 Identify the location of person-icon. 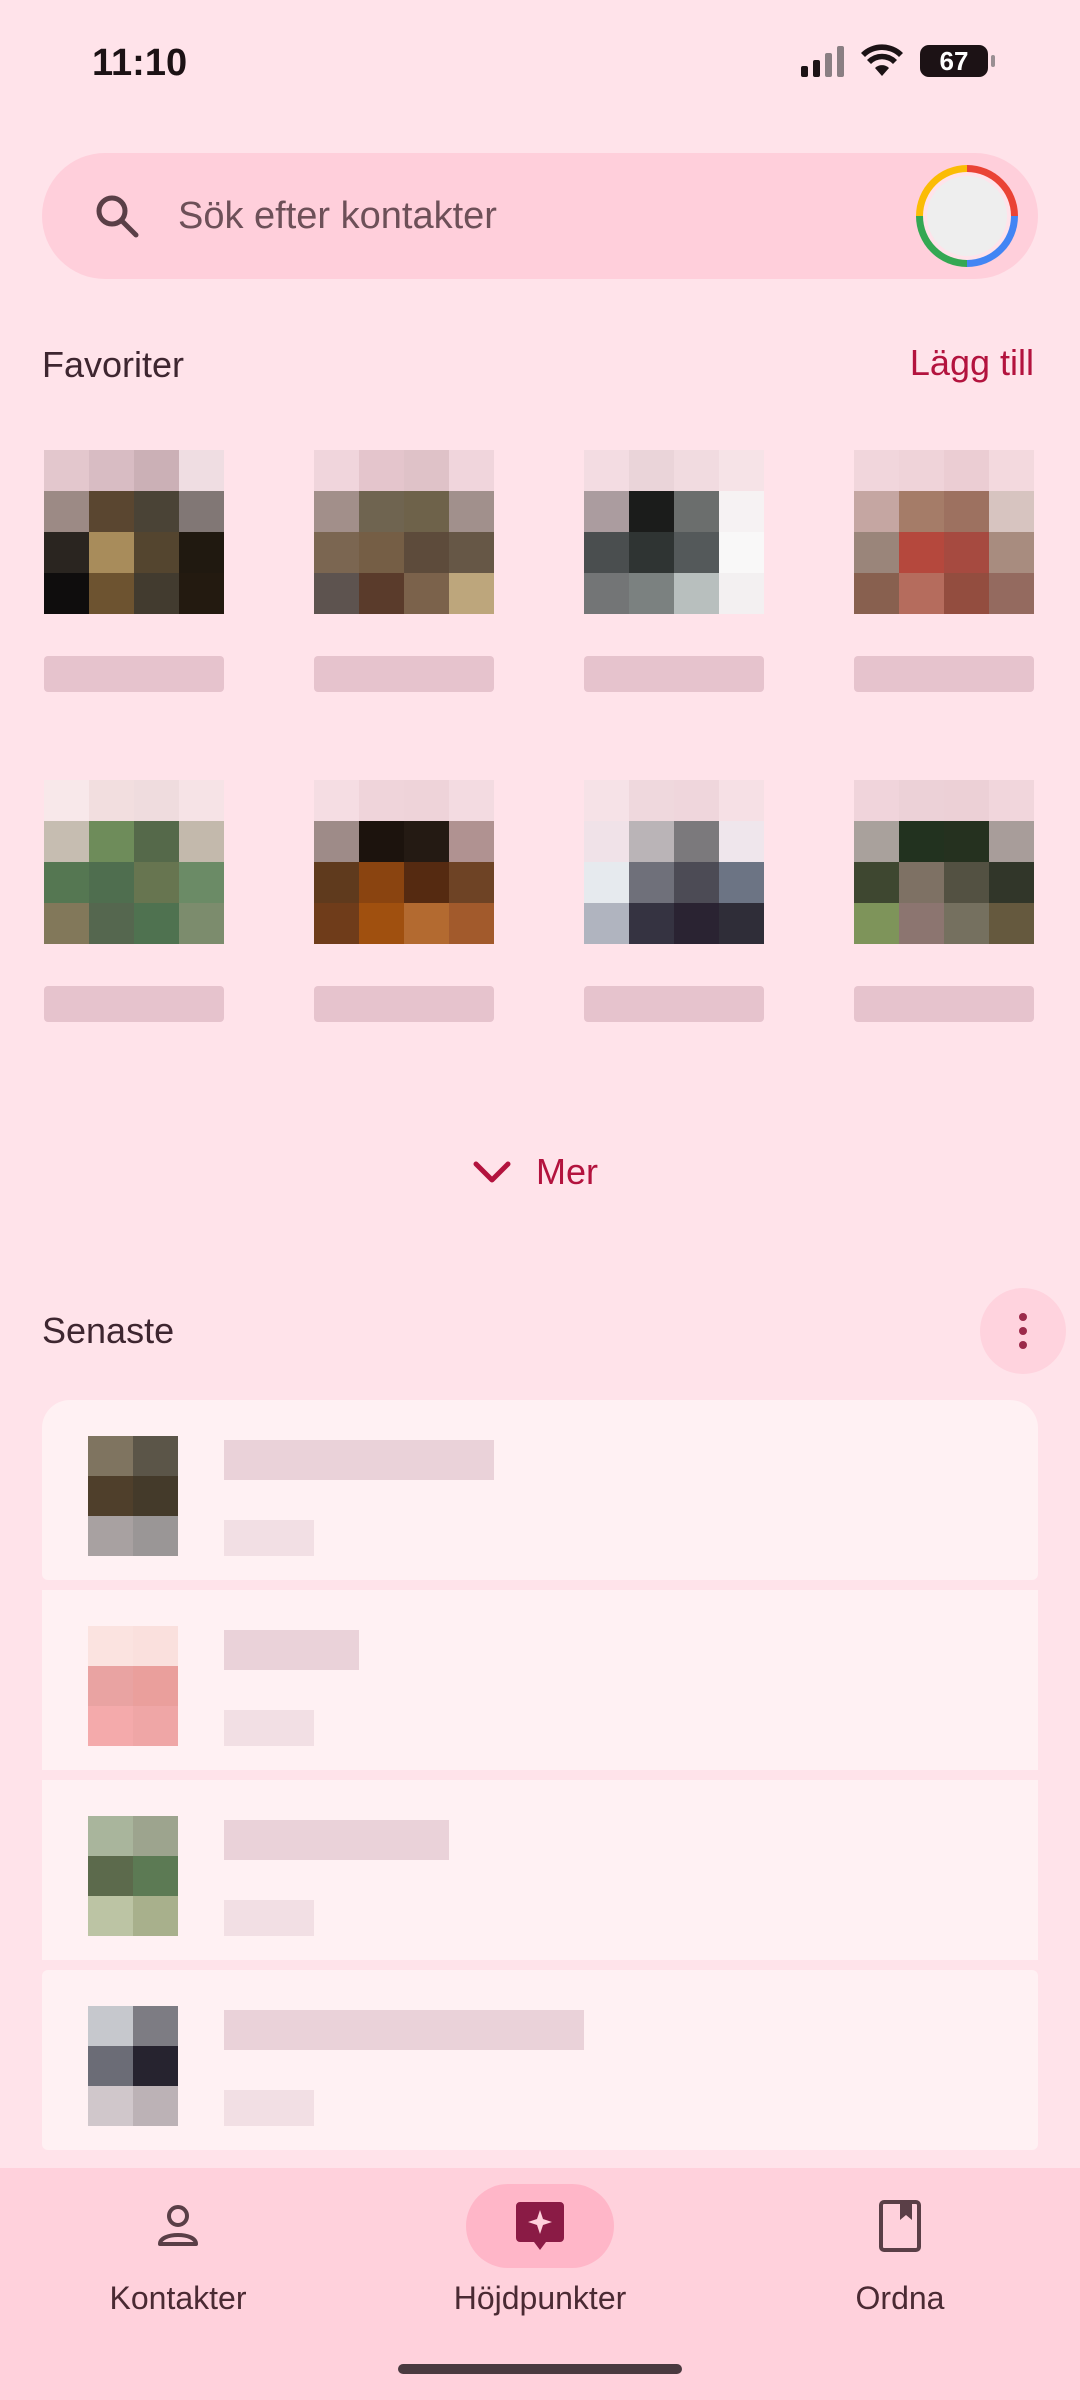
(178, 2225).